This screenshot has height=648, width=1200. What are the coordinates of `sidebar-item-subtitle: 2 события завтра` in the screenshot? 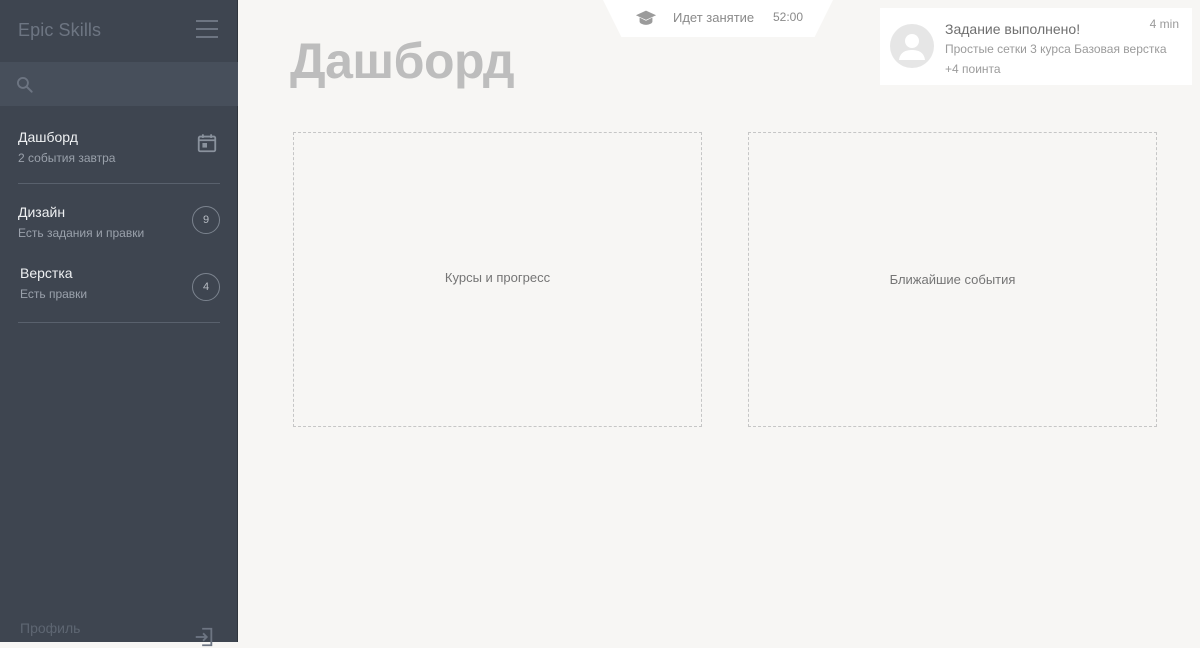 It's located at (67, 158).